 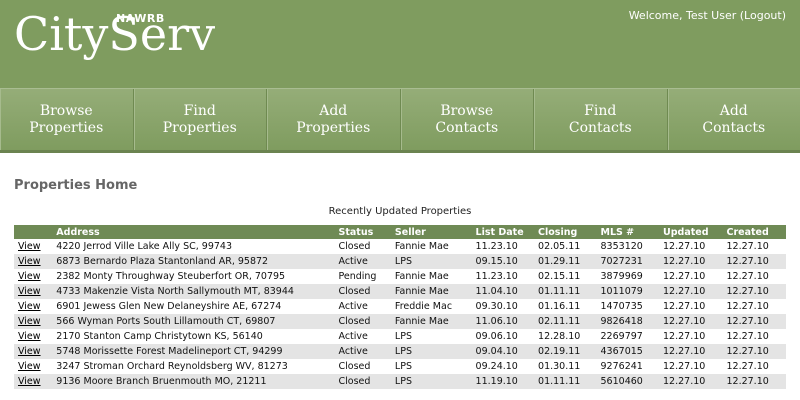 I want to click on cell-list-date: 09.06.10, so click(x=496, y=336).